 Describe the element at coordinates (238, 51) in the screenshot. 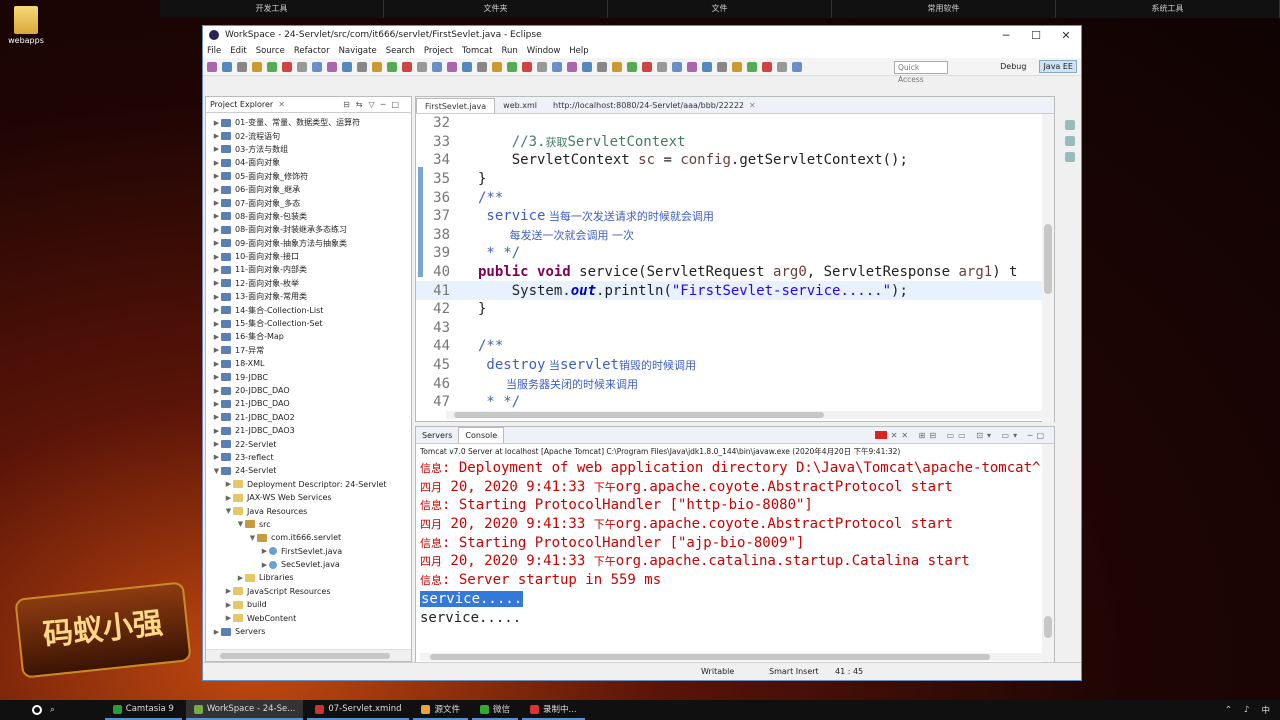

I see `menu-item: Edit` at that location.